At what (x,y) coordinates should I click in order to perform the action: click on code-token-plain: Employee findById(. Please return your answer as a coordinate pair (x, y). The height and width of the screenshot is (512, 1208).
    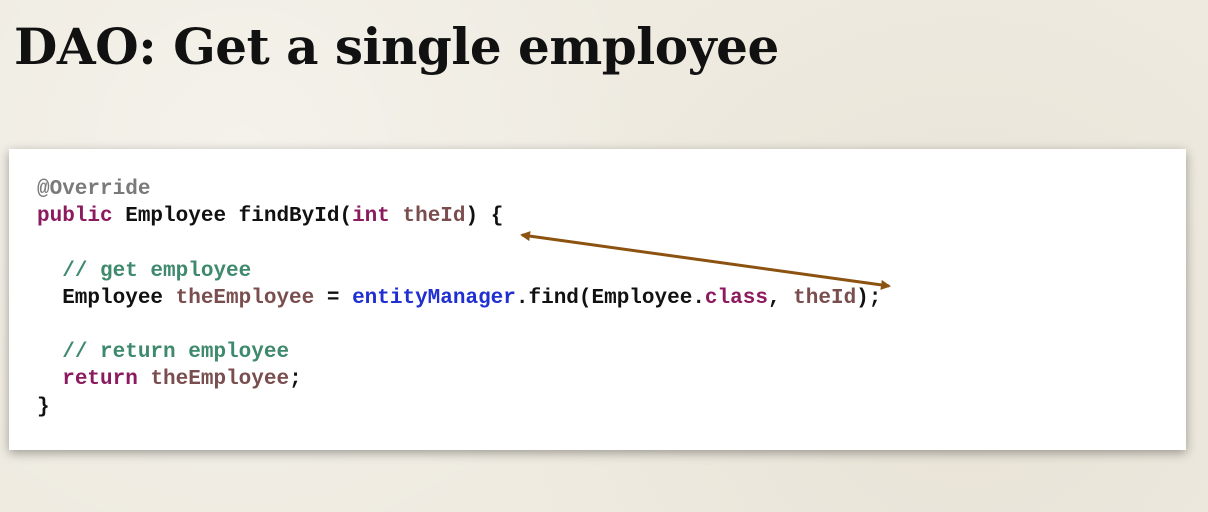
    Looking at the image, I should click on (232, 217).